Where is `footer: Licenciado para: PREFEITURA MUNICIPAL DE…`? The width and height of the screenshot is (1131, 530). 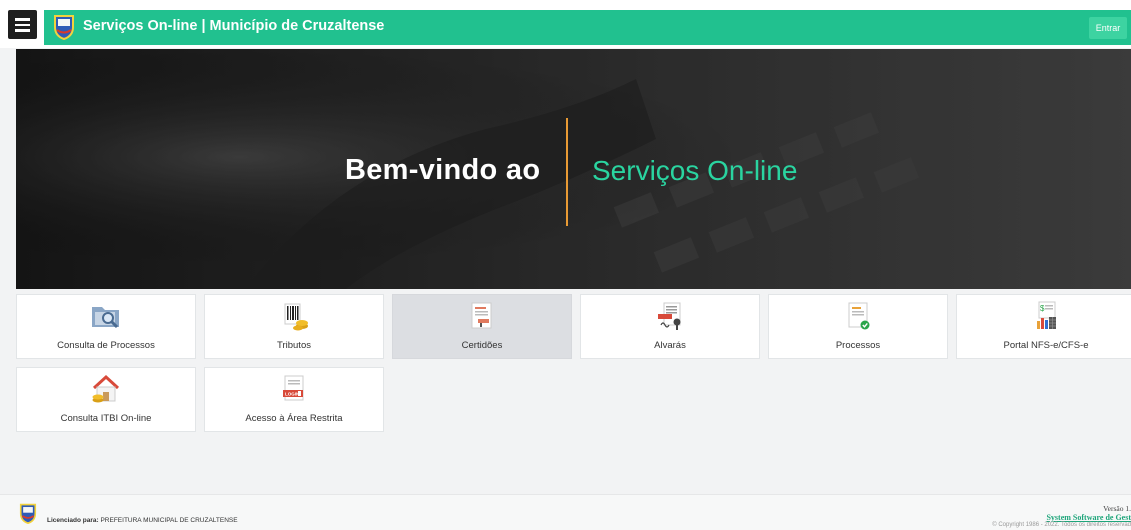 footer: Licenciado para: PREFEITURA MUNICIPAL DE… is located at coordinates (565, 512).